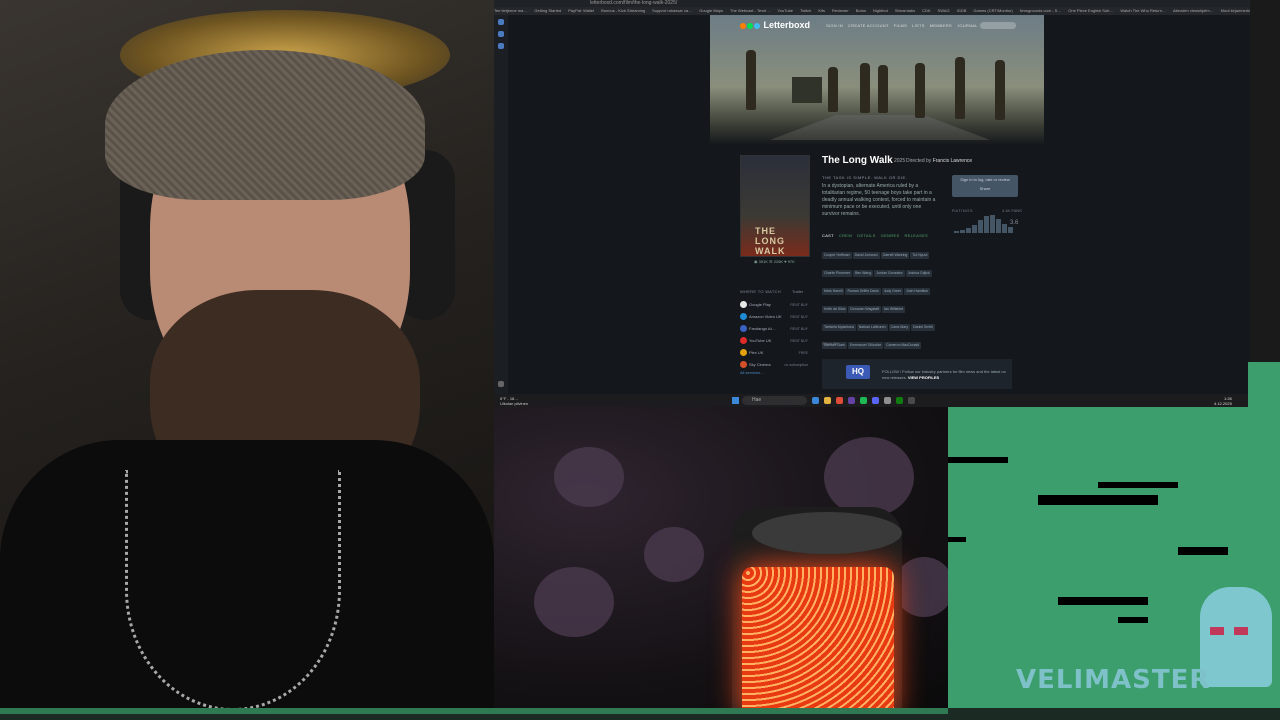 The height and width of the screenshot is (720, 1280). What do you see at coordinates (863, 291) in the screenshot?
I see `cast-chip: Roman Griffin Davis` at bounding box center [863, 291].